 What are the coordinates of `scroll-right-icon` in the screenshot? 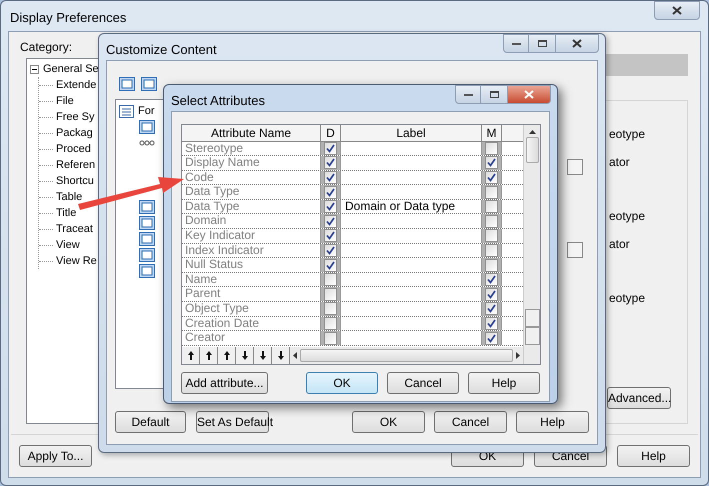 It's located at (518, 355).